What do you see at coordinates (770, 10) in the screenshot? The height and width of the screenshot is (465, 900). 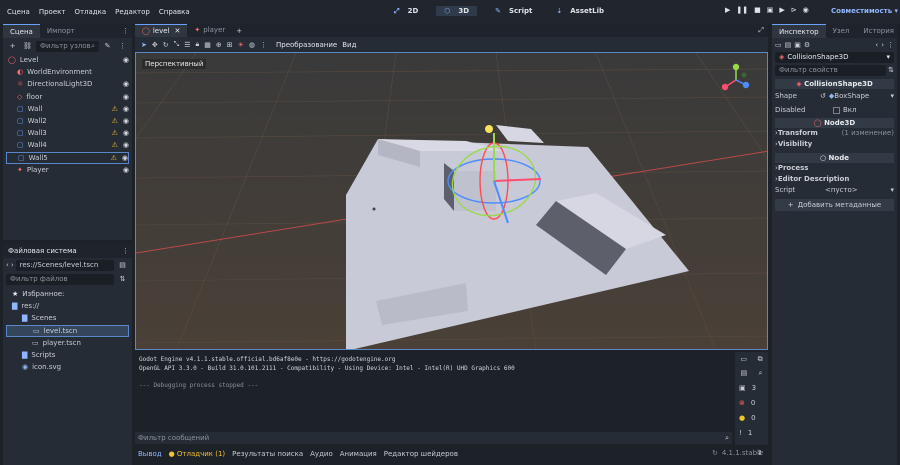 I see `remote-debug-icon: ▣` at bounding box center [770, 10].